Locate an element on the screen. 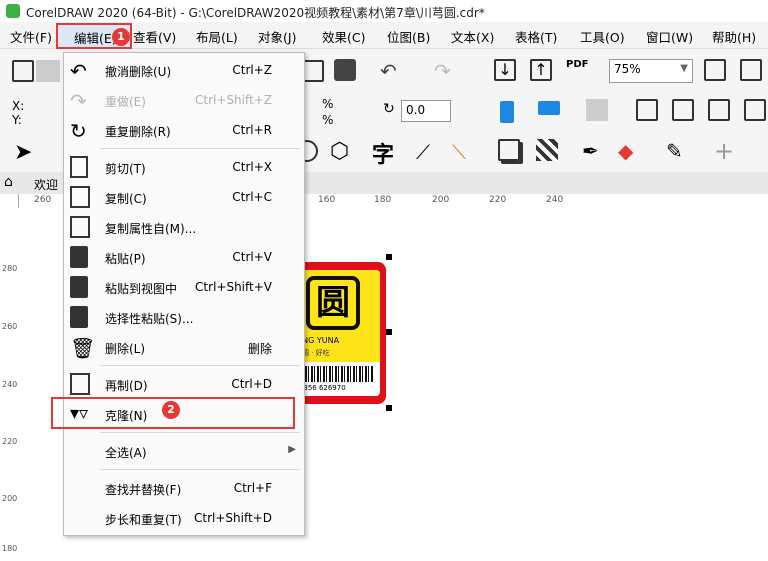  menu-item-duplicate: 再制(D) Ctrl+D is located at coordinates (184, 384).